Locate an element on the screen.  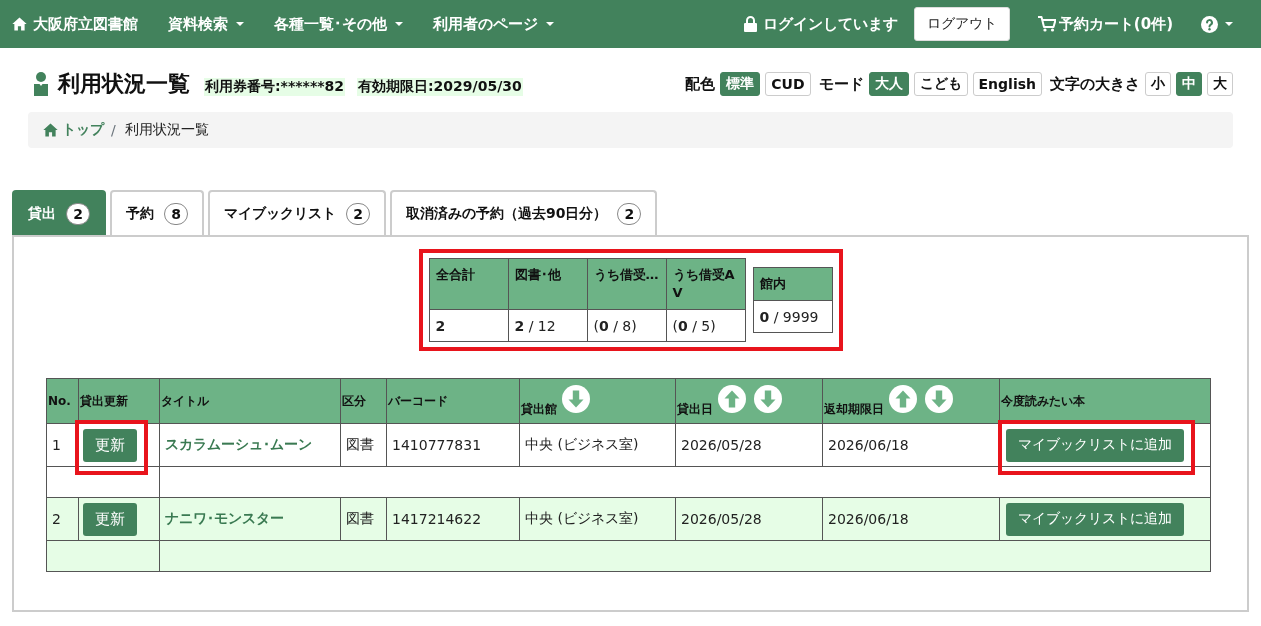
user-icon is located at coordinates (41, 84).